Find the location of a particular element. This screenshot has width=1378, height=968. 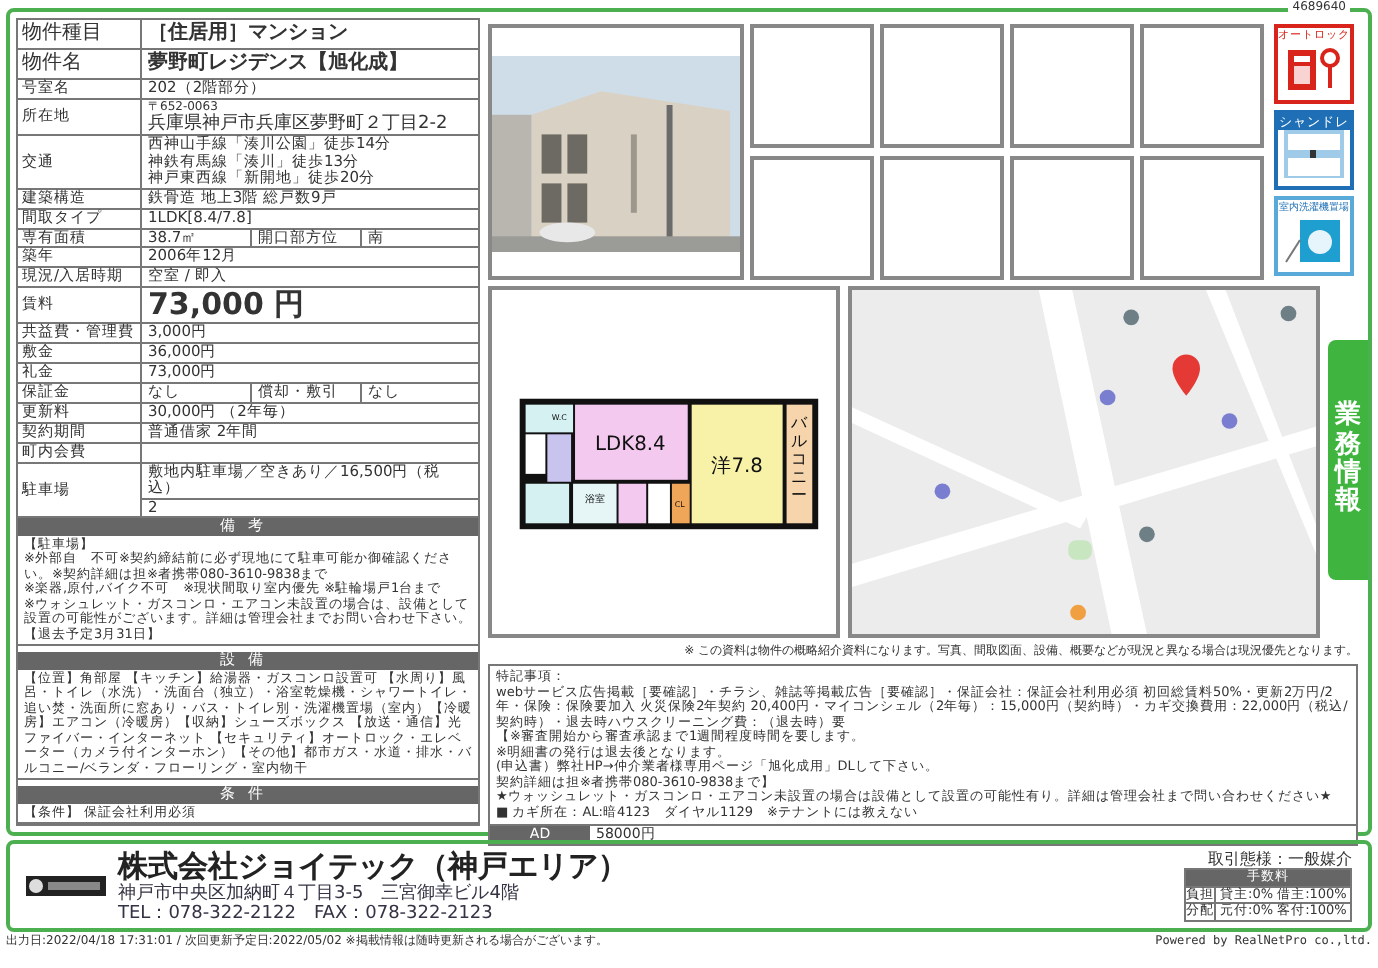

field-value: ［住居用］マンション is located at coordinates (248, 34).